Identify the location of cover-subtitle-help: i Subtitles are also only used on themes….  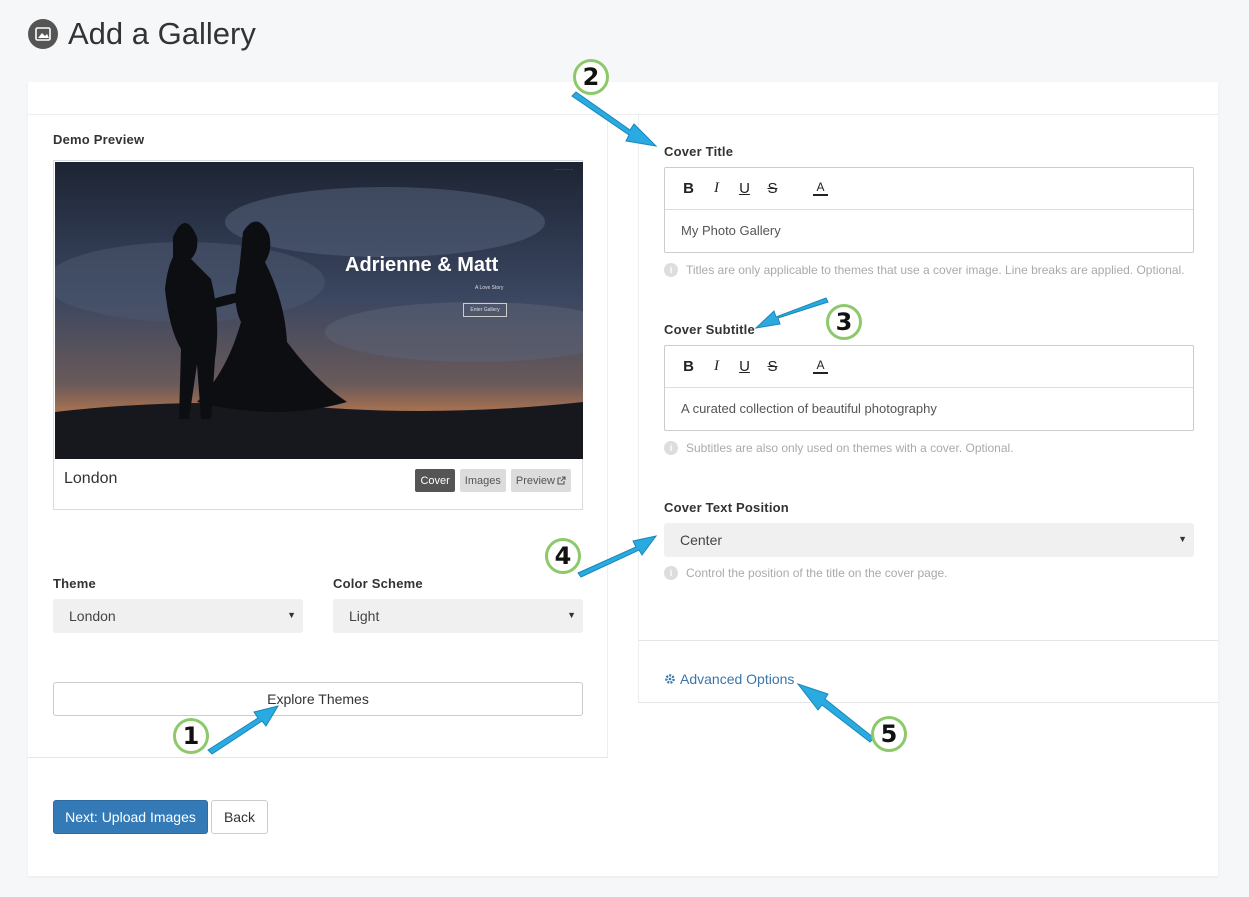
(839, 448).